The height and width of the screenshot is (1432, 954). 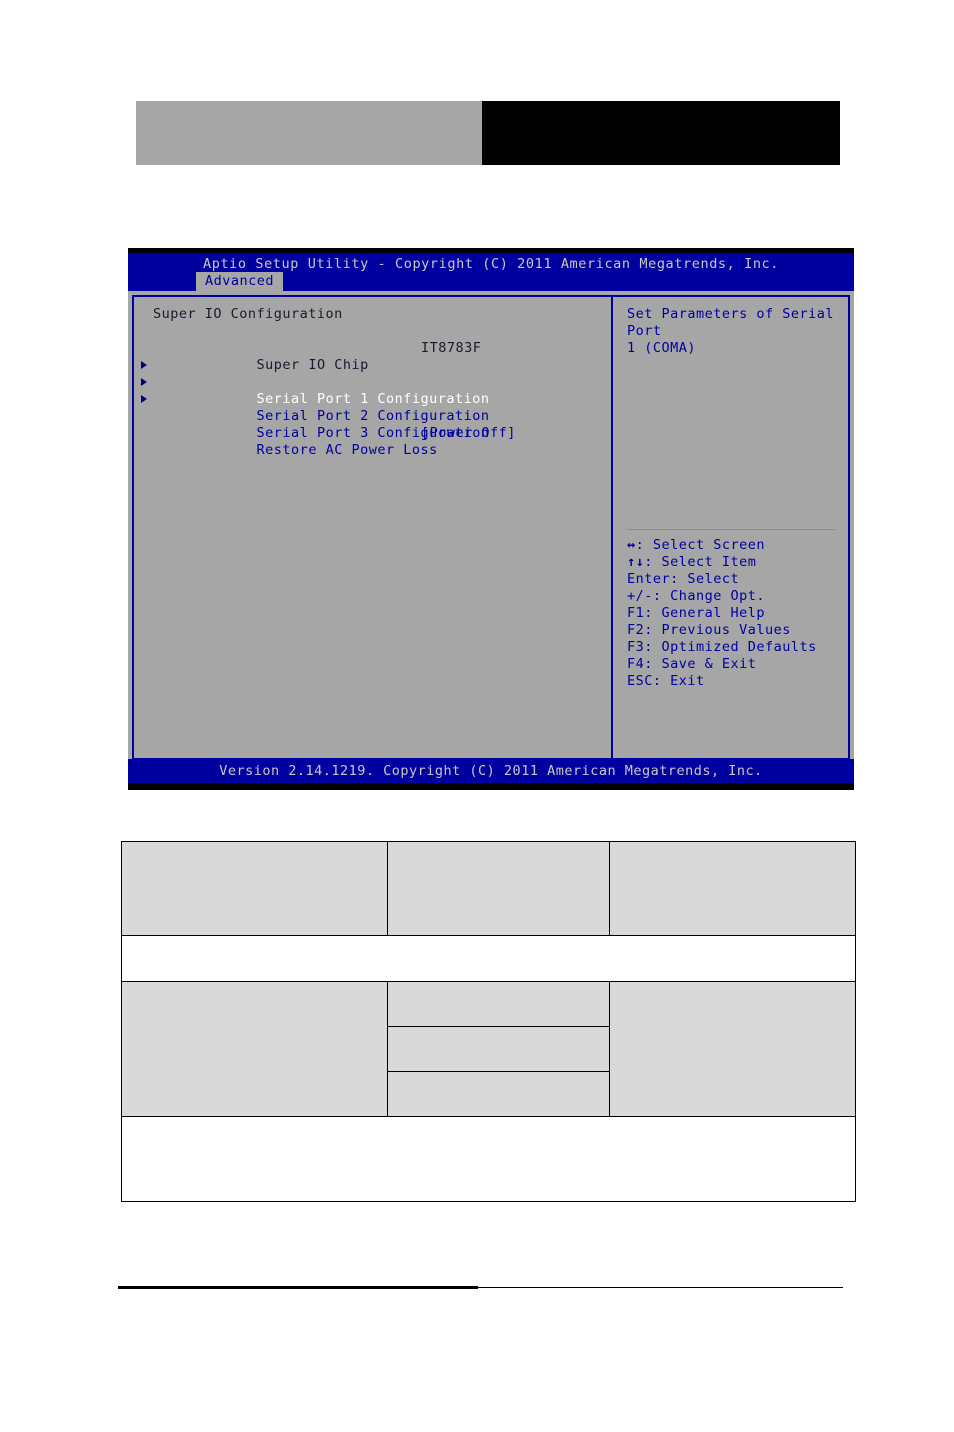 I want to click on hotkey-text: : Select Item, so click(x=700, y=562).